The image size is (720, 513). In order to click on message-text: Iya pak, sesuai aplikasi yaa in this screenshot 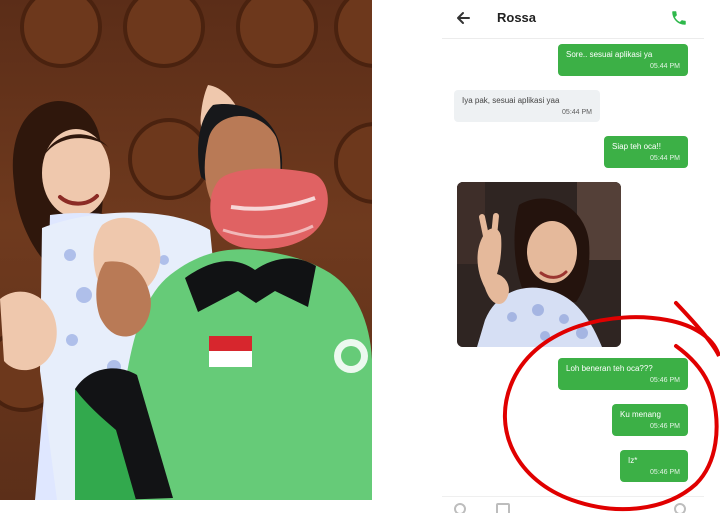, I will do `click(511, 100)`.